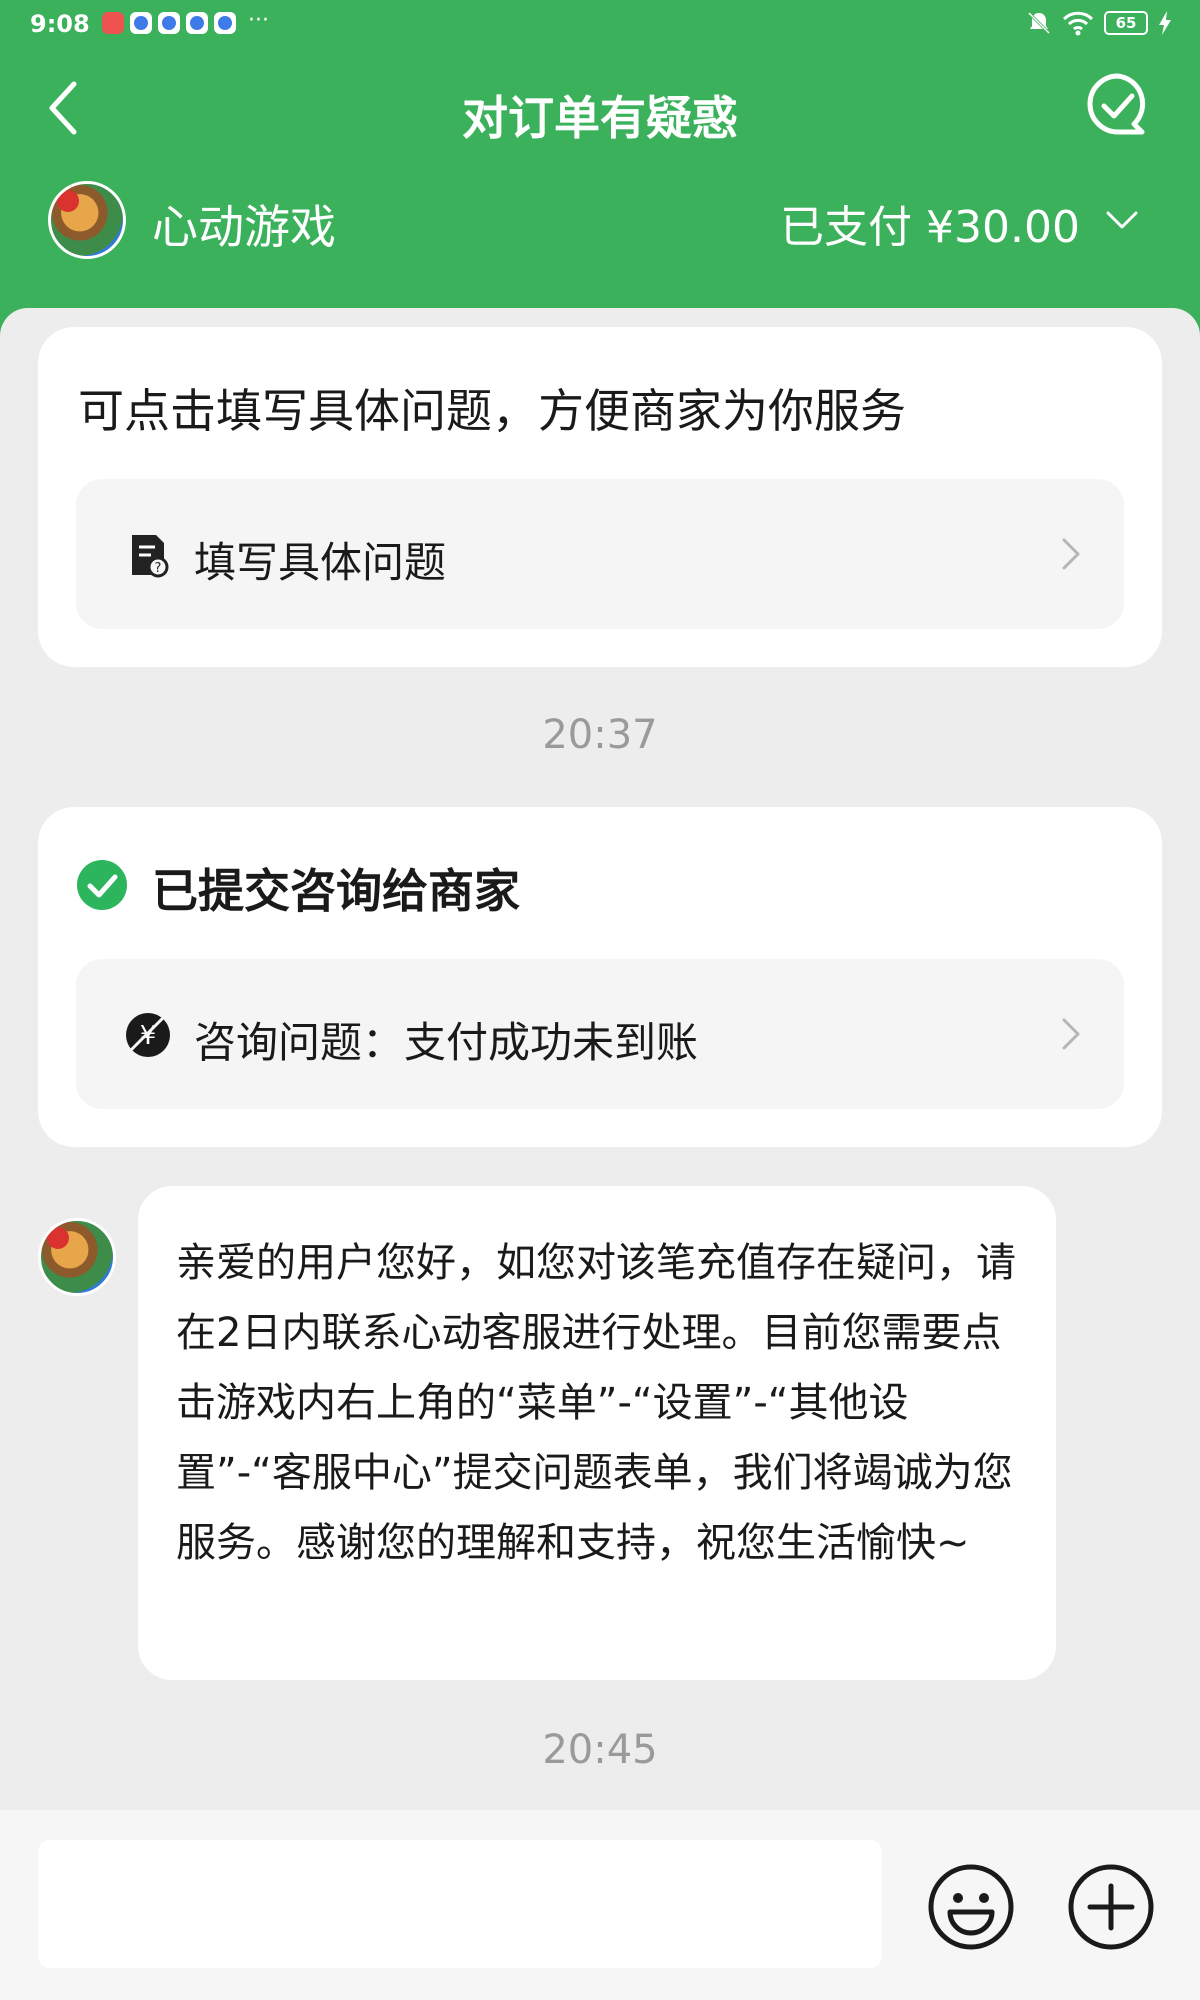 The image size is (1200, 2000). I want to click on merchant-avatar, so click(87, 220).